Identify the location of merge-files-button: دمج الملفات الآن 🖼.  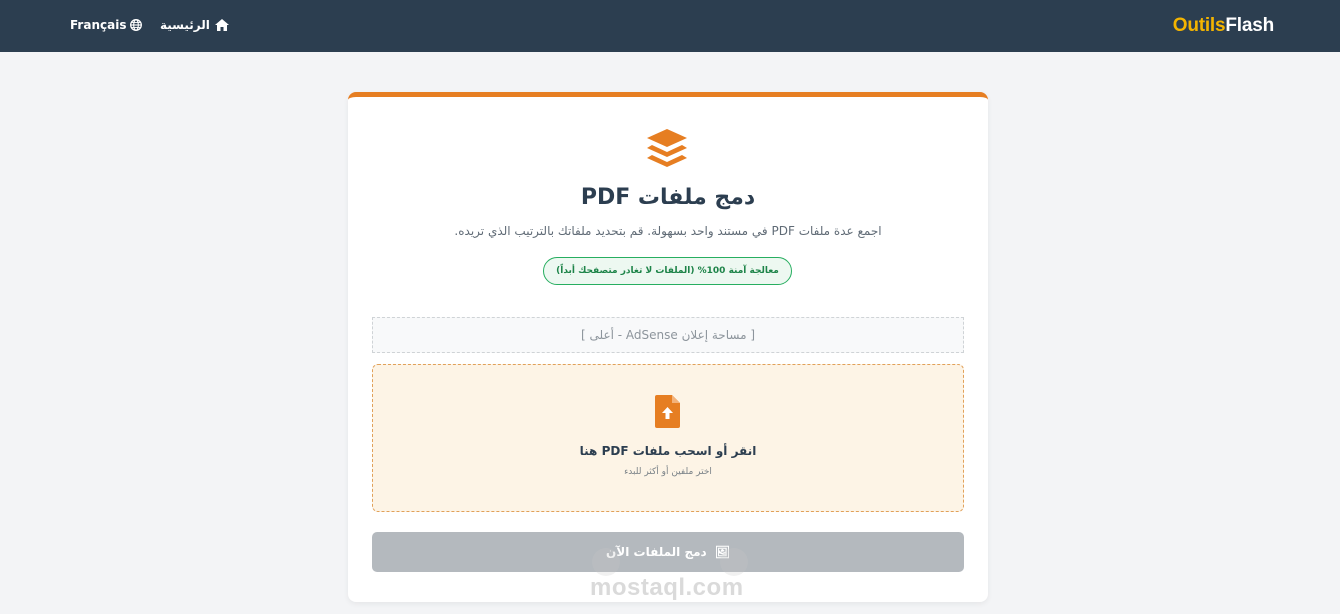
(668, 552).